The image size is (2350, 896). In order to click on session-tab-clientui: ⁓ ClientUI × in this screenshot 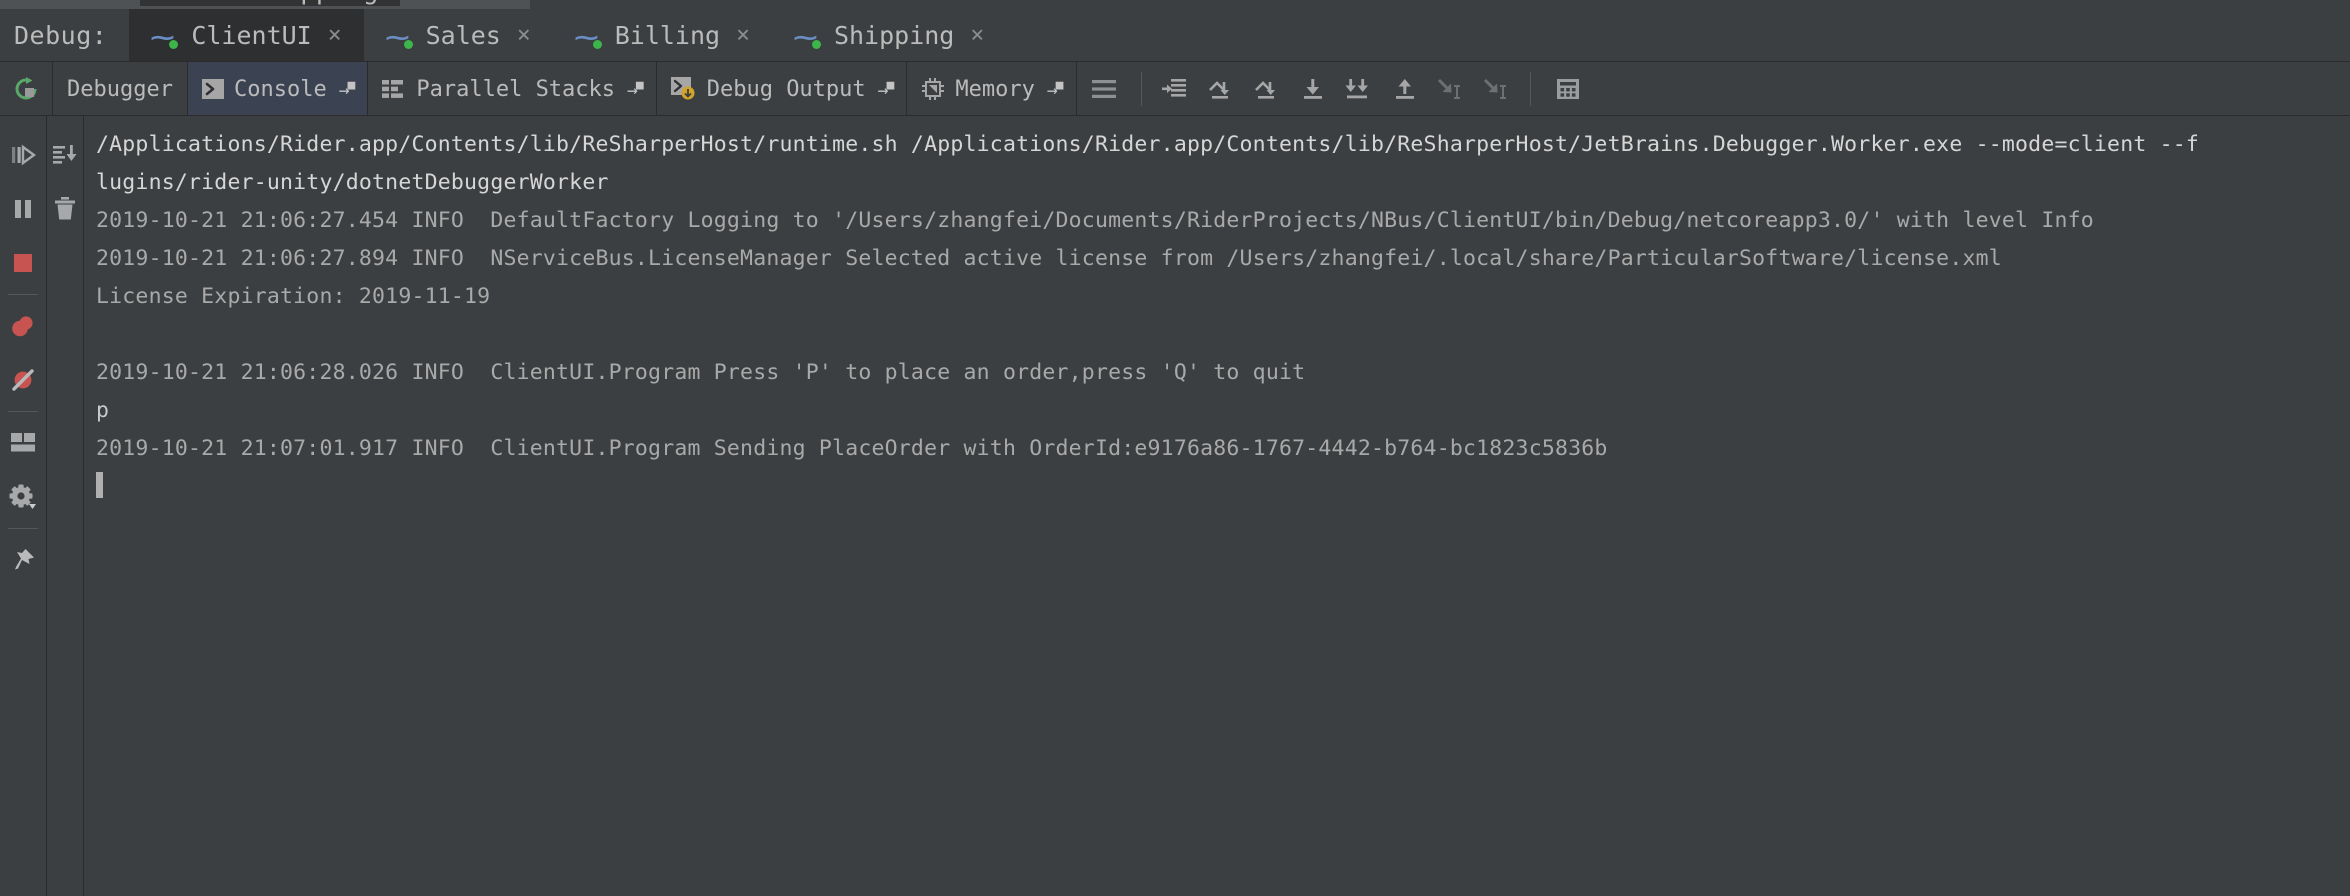, I will do `click(246, 35)`.